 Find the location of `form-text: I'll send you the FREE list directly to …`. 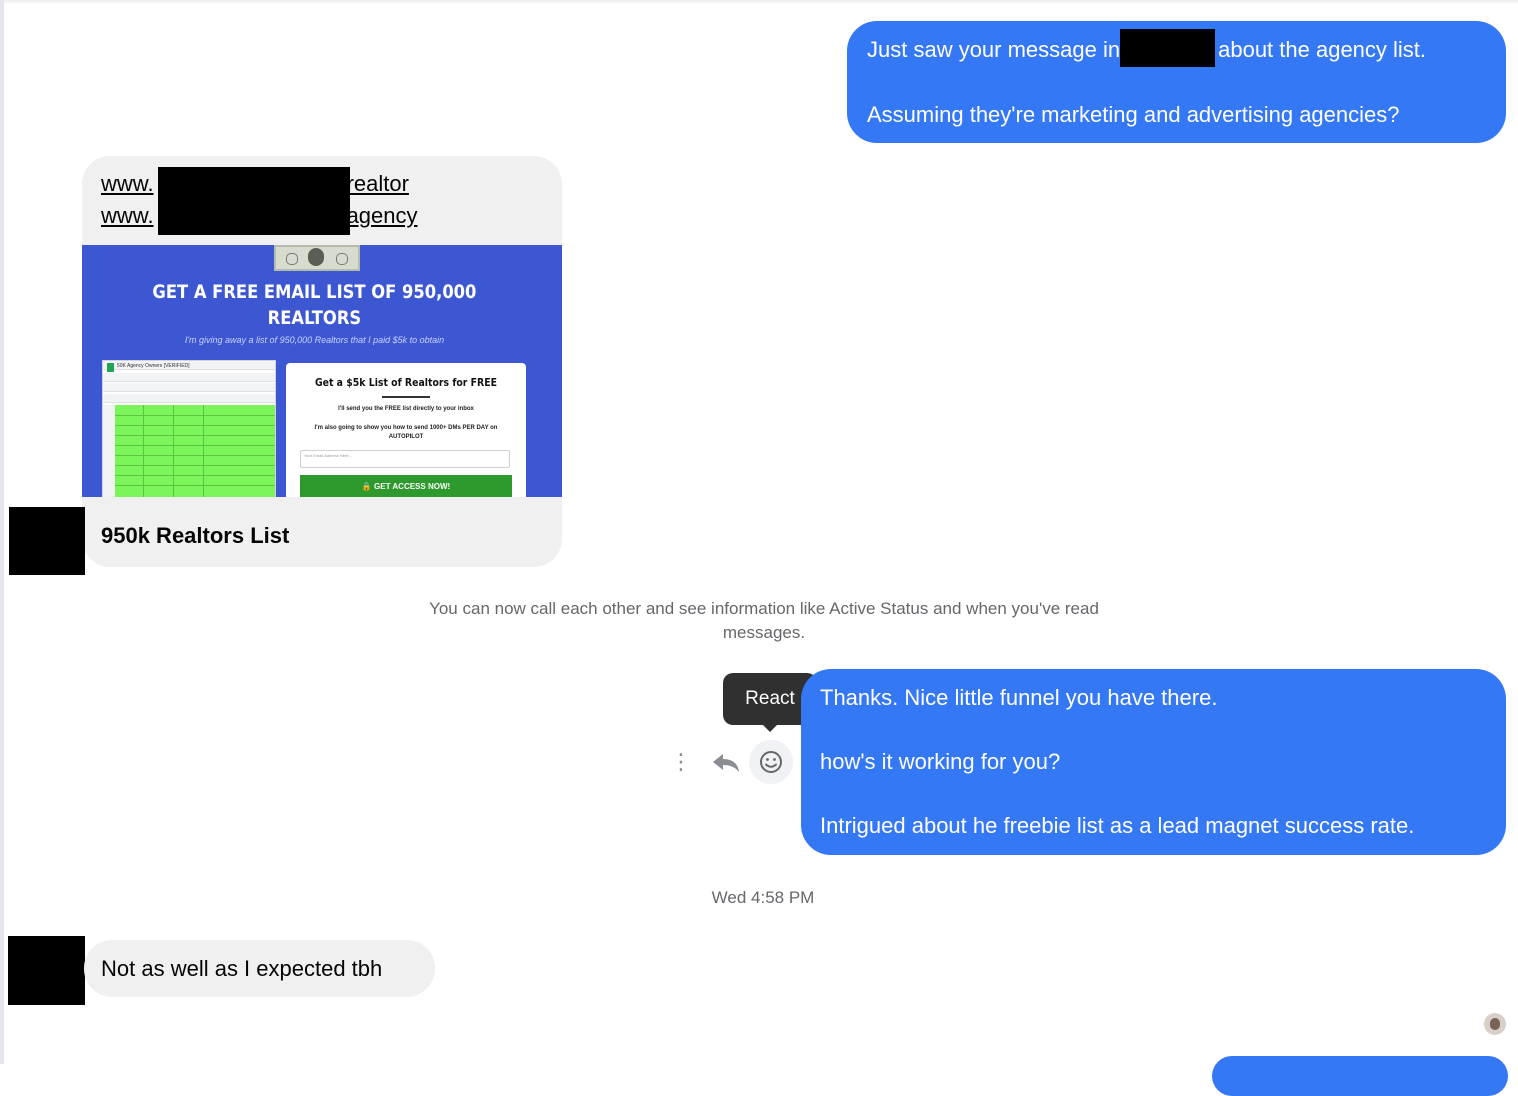

form-text: I'll send you the FREE list directly to … is located at coordinates (406, 409).